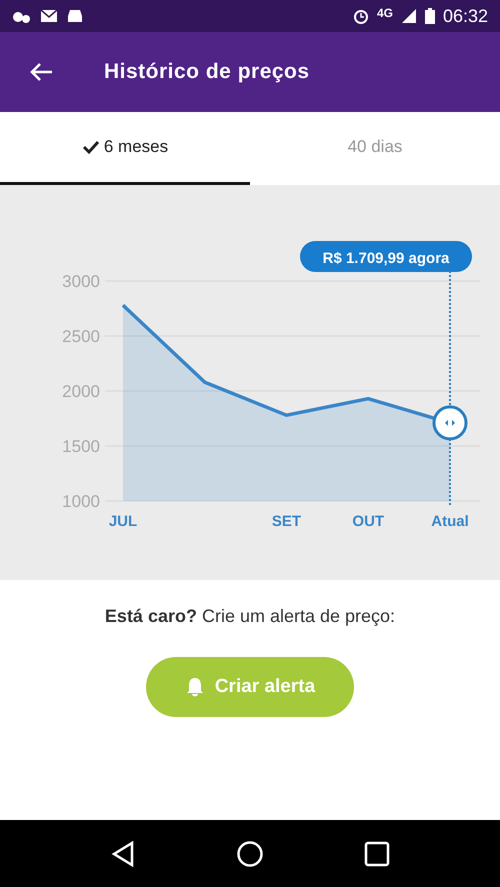 This screenshot has width=500, height=887. I want to click on screen-title: Histórico de preços, so click(207, 72).